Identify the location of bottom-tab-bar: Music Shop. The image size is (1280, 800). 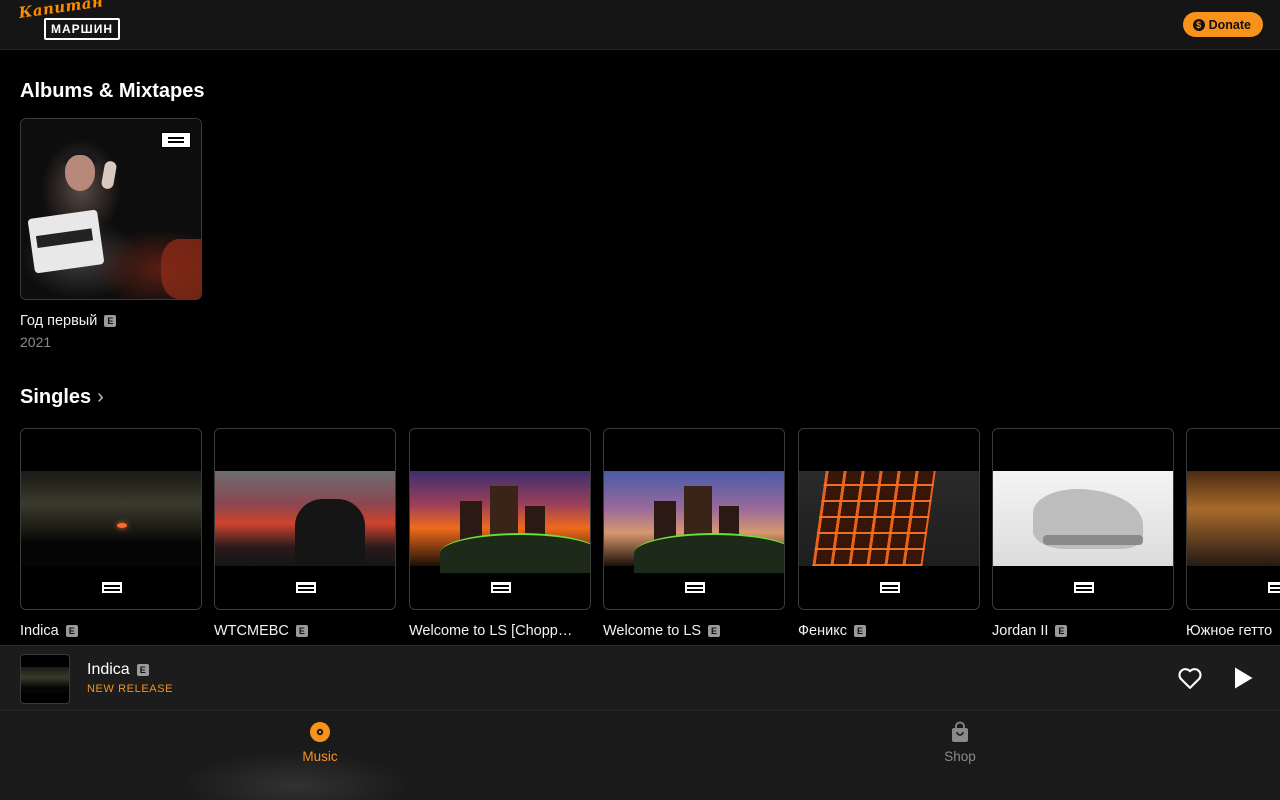
(640, 755).